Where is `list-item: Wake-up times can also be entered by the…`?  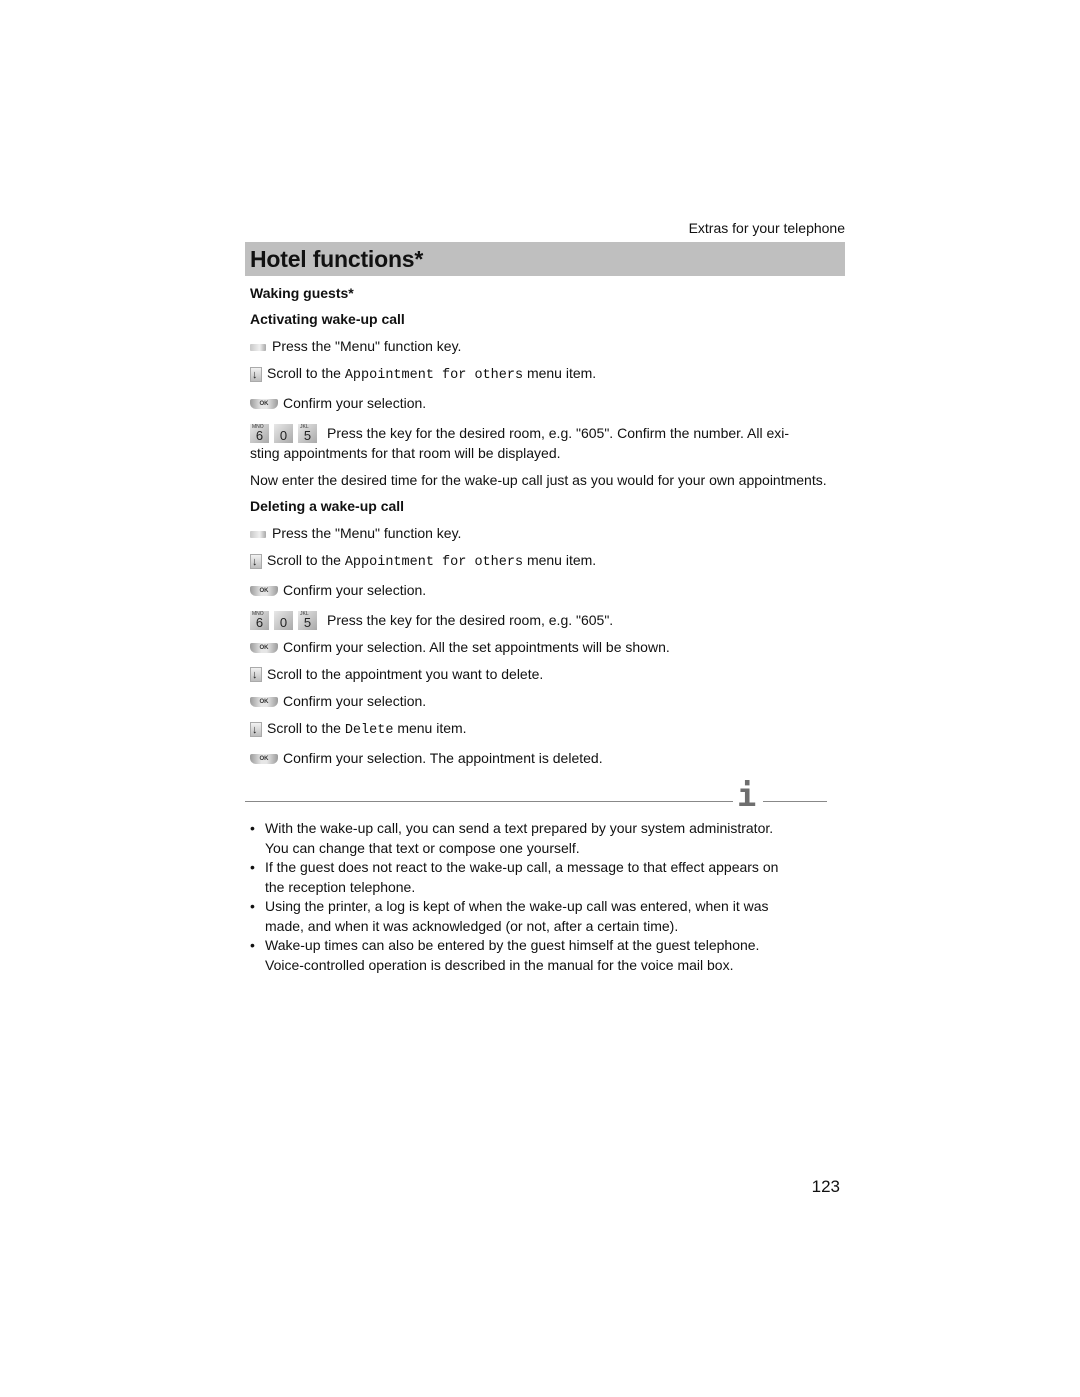 list-item: Wake-up times can also be entered by the… is located at coordinates (546, 955).